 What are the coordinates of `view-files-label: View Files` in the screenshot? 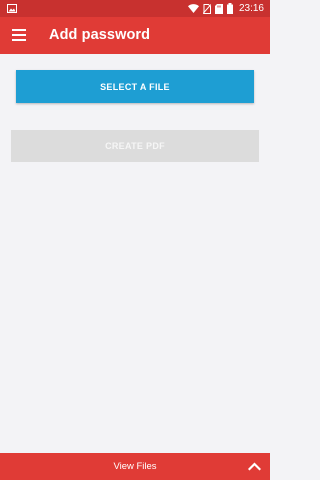 It's located at (135, 466).